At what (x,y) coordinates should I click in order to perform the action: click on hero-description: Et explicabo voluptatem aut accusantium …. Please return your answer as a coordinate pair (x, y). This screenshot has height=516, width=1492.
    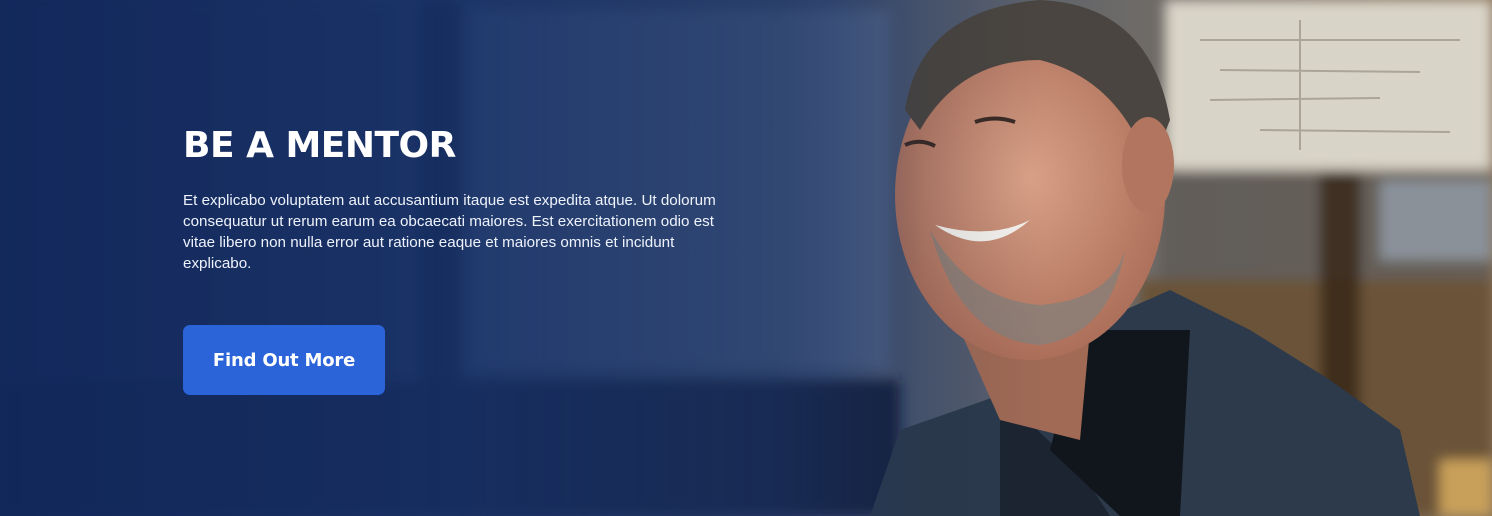
    Looking at the image, I should click on (449, 232).